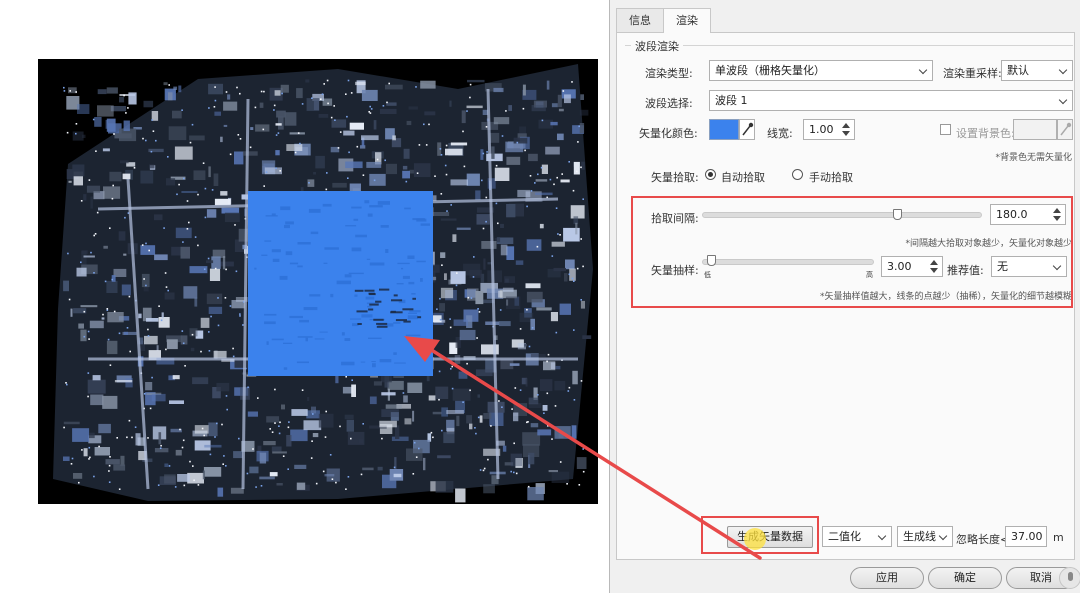 The width and height of the screenshot is (1080, 593). I want to click on bg-color-swatch, so click(1035, 129).